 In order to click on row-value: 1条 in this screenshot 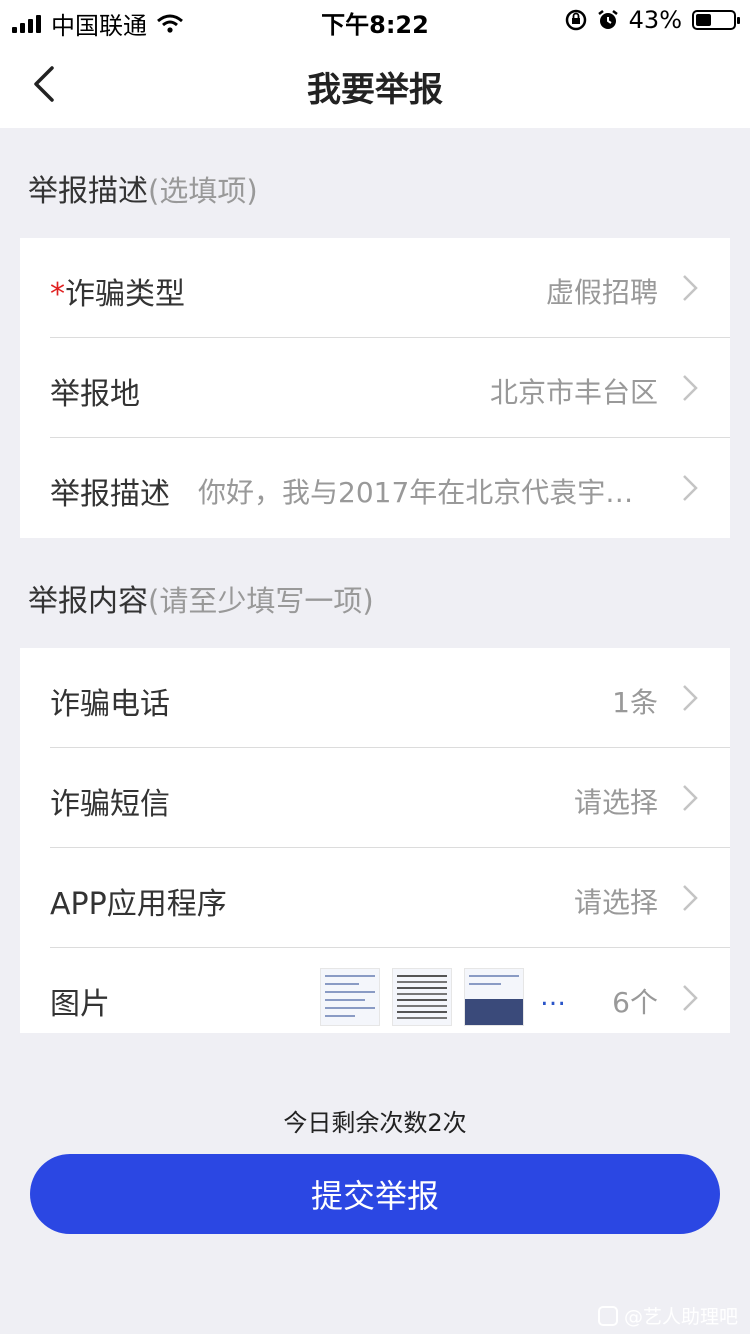, I will do `click(635, 702)`.